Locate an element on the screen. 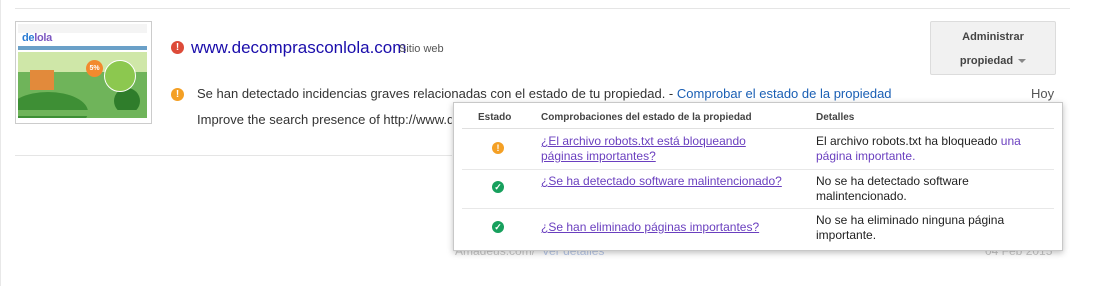 The height and width of the screenshot is (286, 1100). thumbnail-promo-badge: 5% is located at coordinates (94, 68).